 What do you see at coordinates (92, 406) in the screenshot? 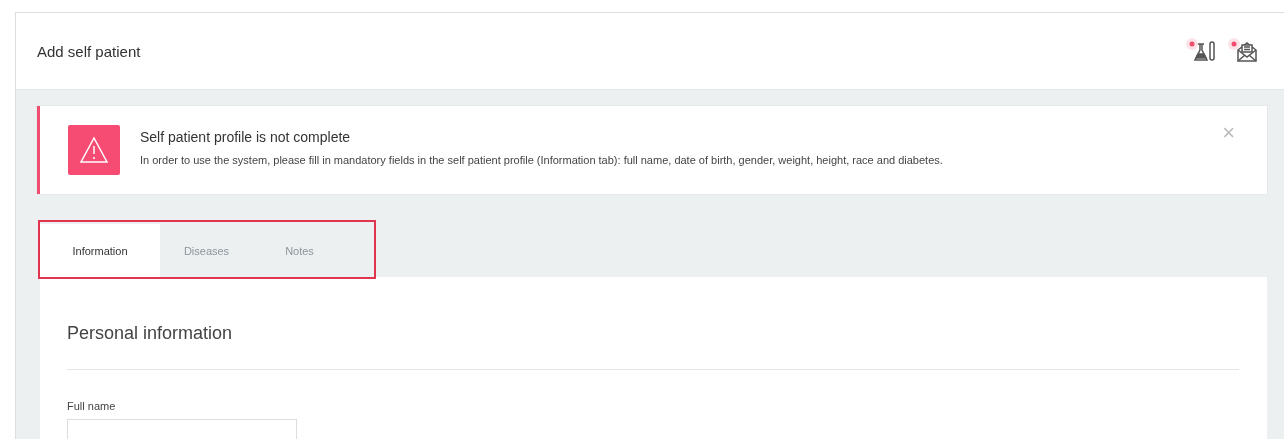
I see `field-label: Full name` at bounding box center [92, 406].